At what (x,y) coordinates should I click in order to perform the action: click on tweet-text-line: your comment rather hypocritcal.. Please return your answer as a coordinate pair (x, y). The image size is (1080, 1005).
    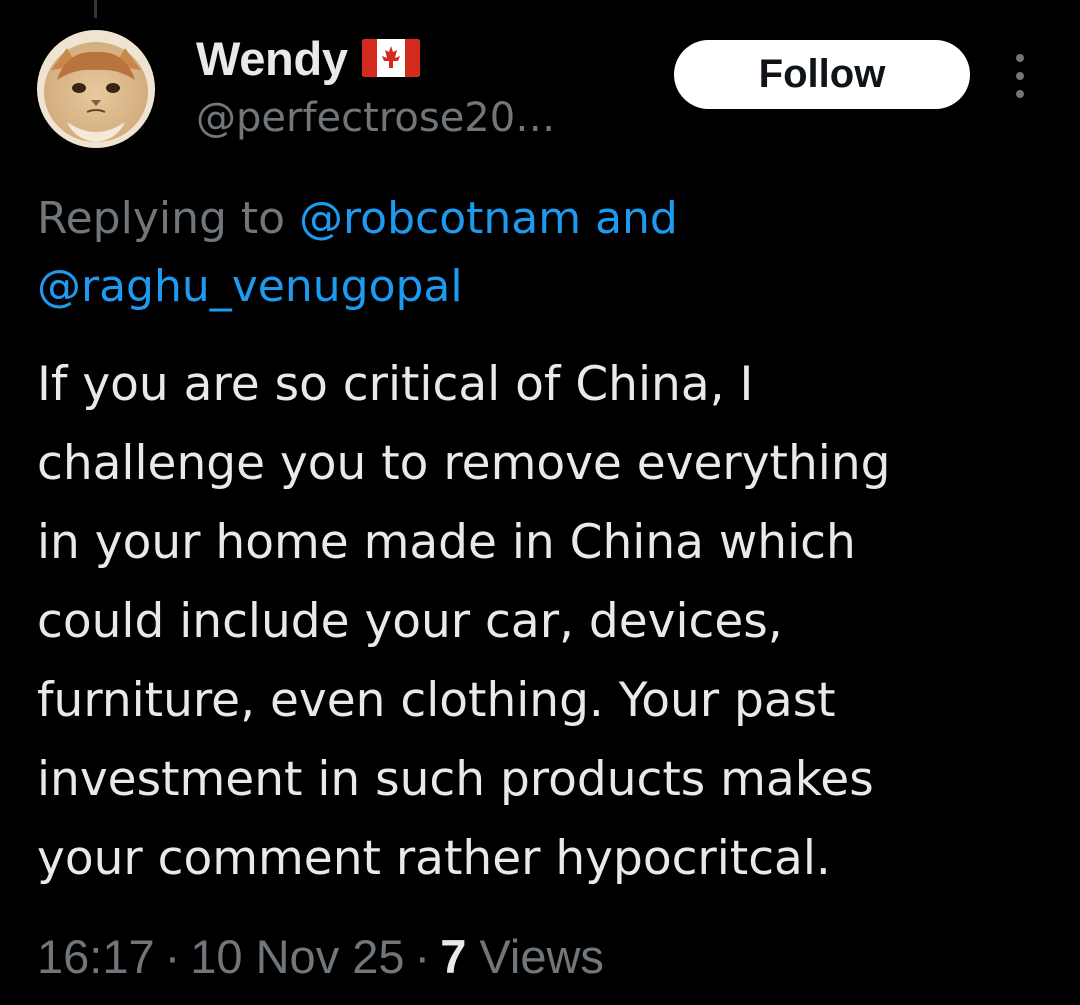
    Looking at the image, I should click on (434, 858).